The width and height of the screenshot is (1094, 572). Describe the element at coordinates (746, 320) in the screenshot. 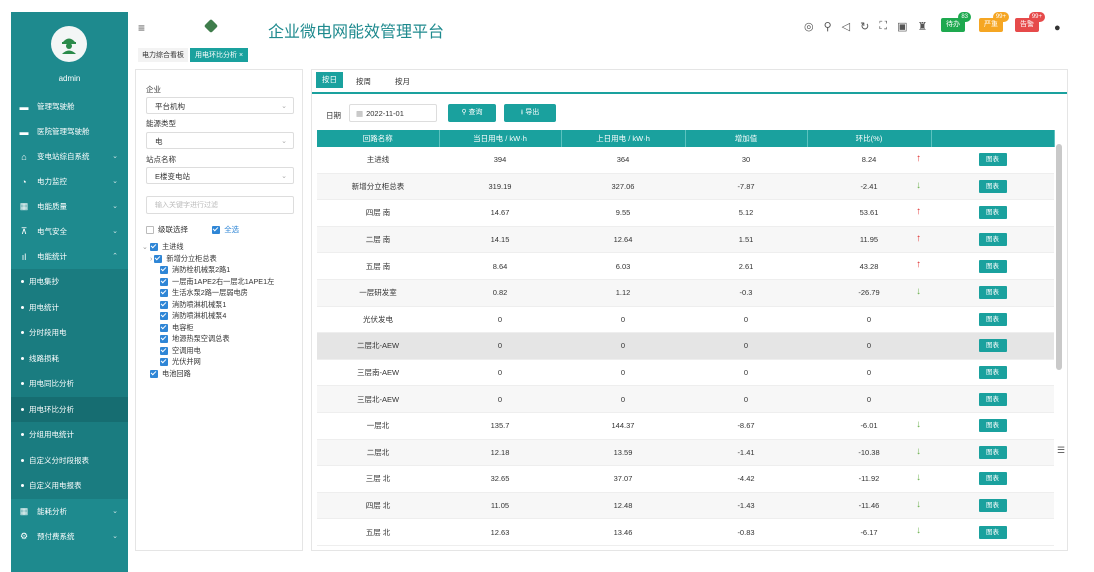

I see `cell-diff: 0` at that location.